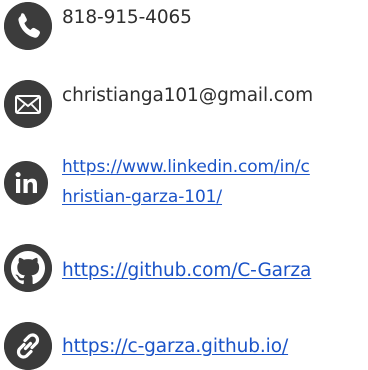 This screenshot has height=370, width=368. I want to click on email-address: christianga101@gmail.com, so click(187, 95).